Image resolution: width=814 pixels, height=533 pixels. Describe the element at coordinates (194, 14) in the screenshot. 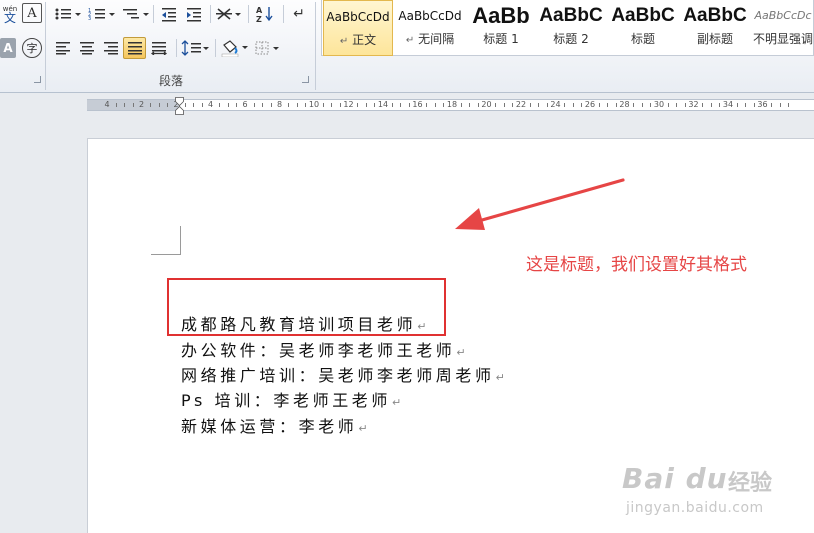

I see `increase-indent-button` at that location.